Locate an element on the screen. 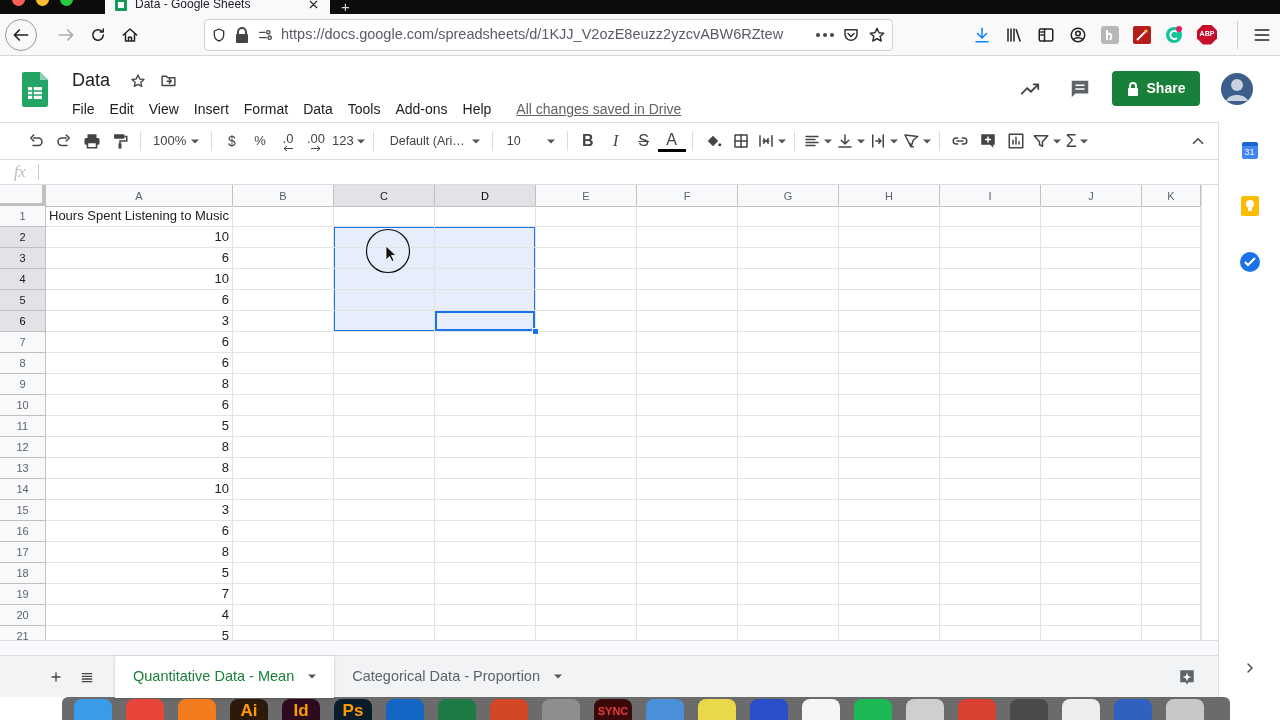  extension-icon is located at coordinates (1110, 34).